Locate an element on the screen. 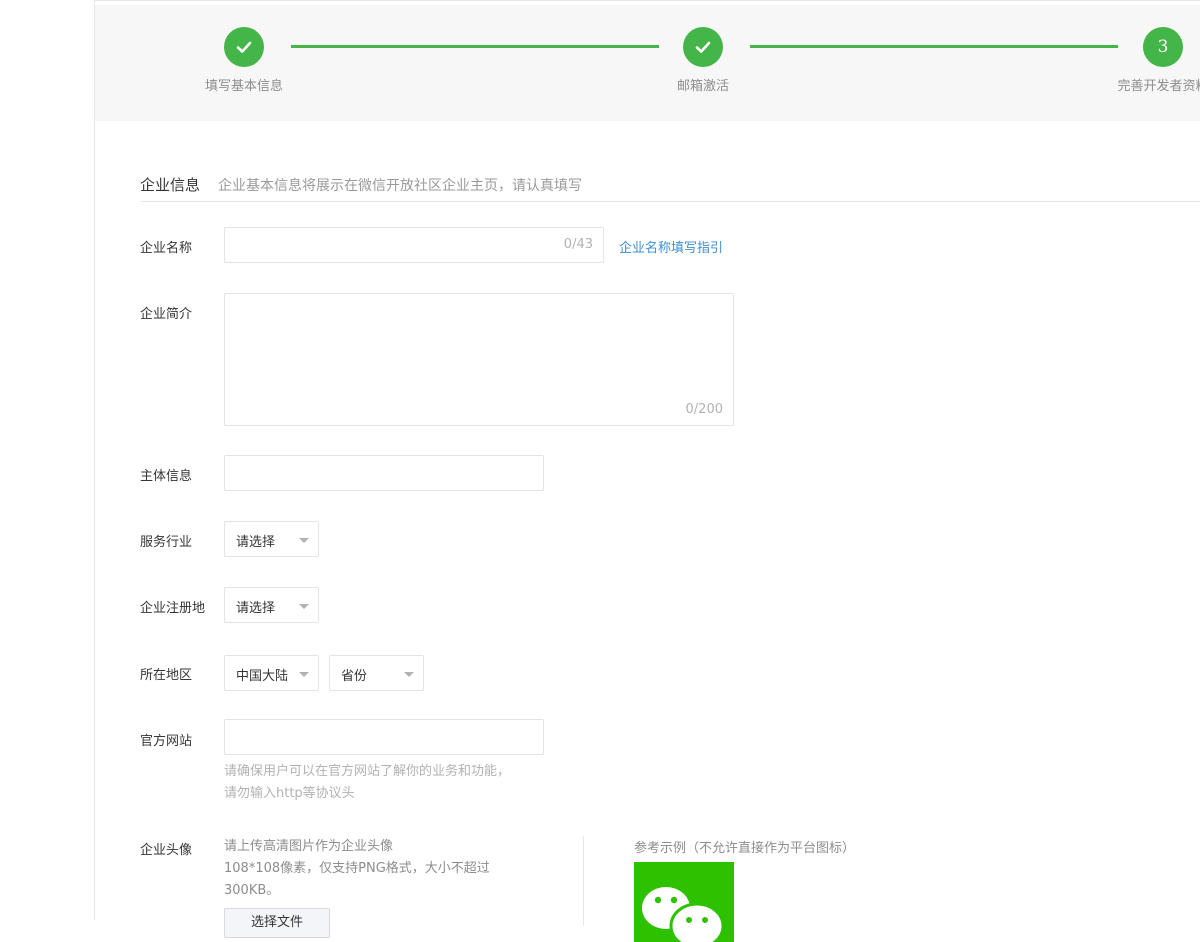 The height and width of the screenshot is (942, 1200). avatar-label: 企业头像 is located at coordinates (166, 850).